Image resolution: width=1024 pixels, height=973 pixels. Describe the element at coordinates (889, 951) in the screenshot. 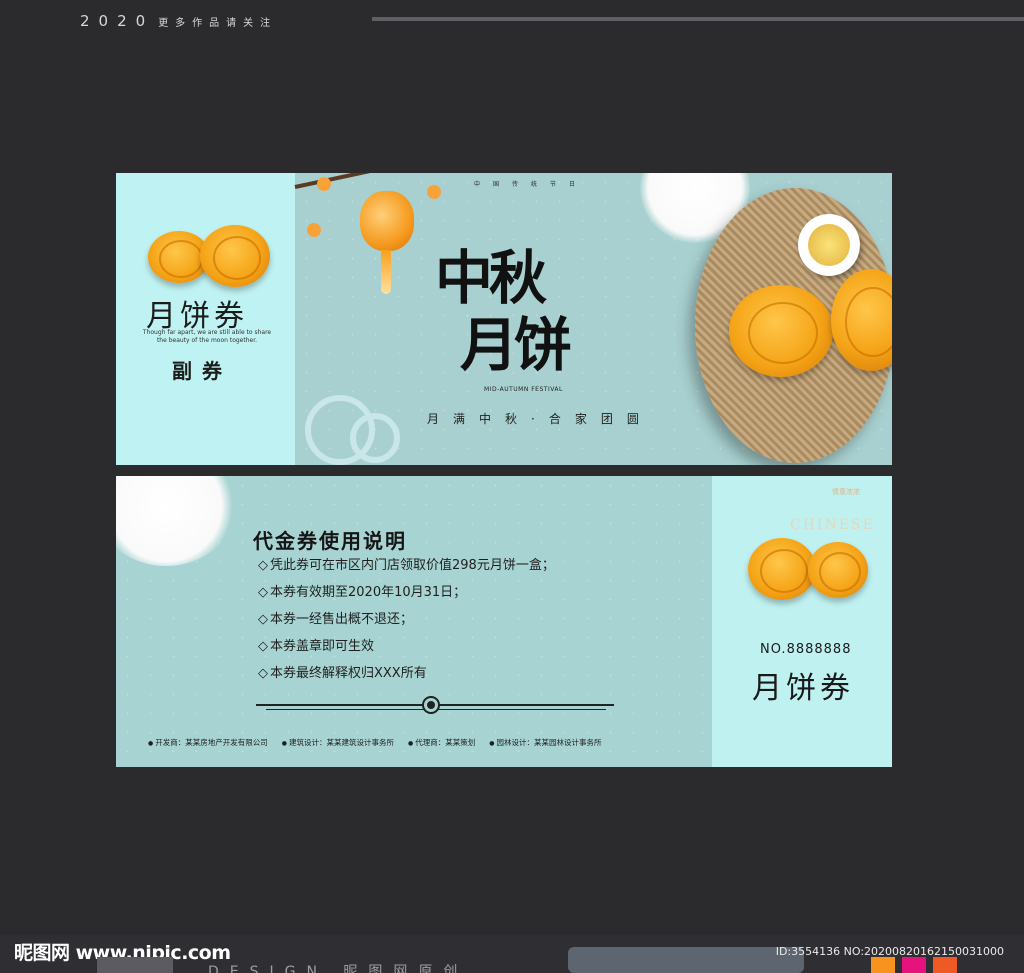

I see `image-id: ID:3554136 NO:20200820162150031000` at that location.